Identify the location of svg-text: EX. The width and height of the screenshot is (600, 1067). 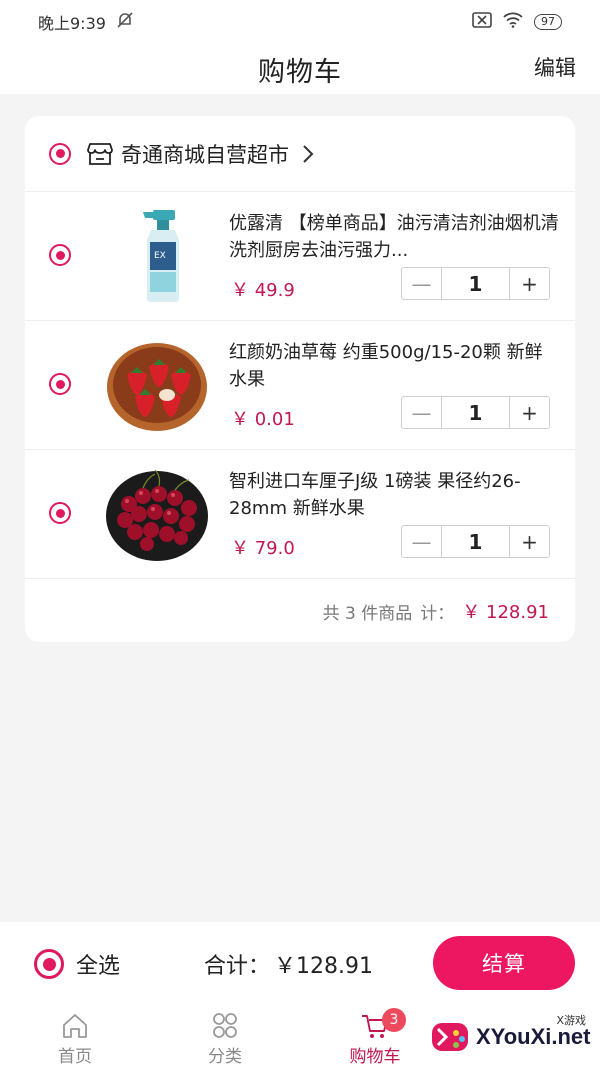
(160, 256).